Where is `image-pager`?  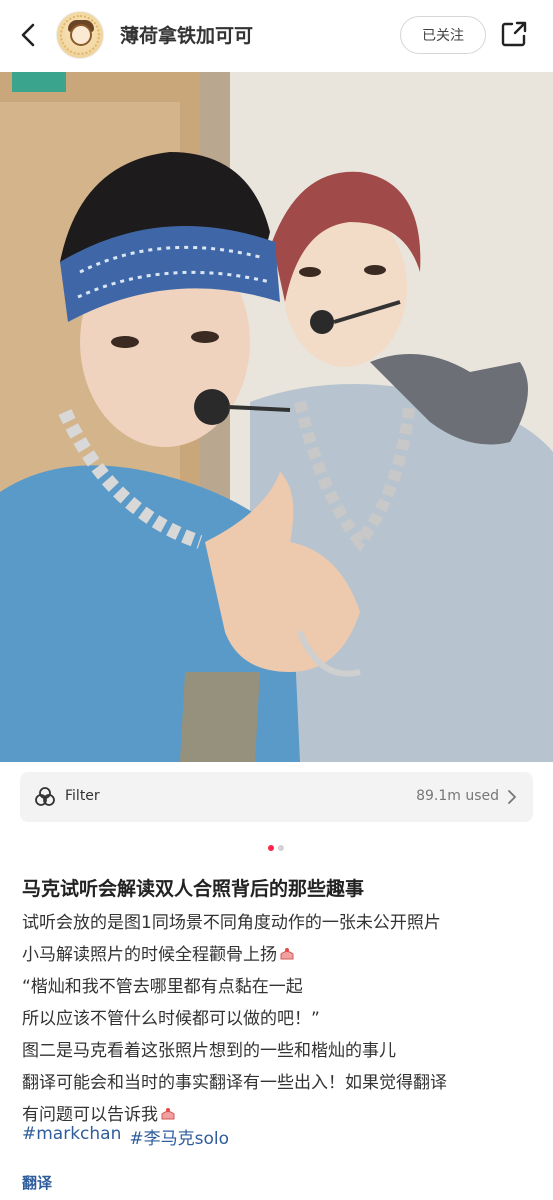 image-pager is located at coordinates (276, 848).